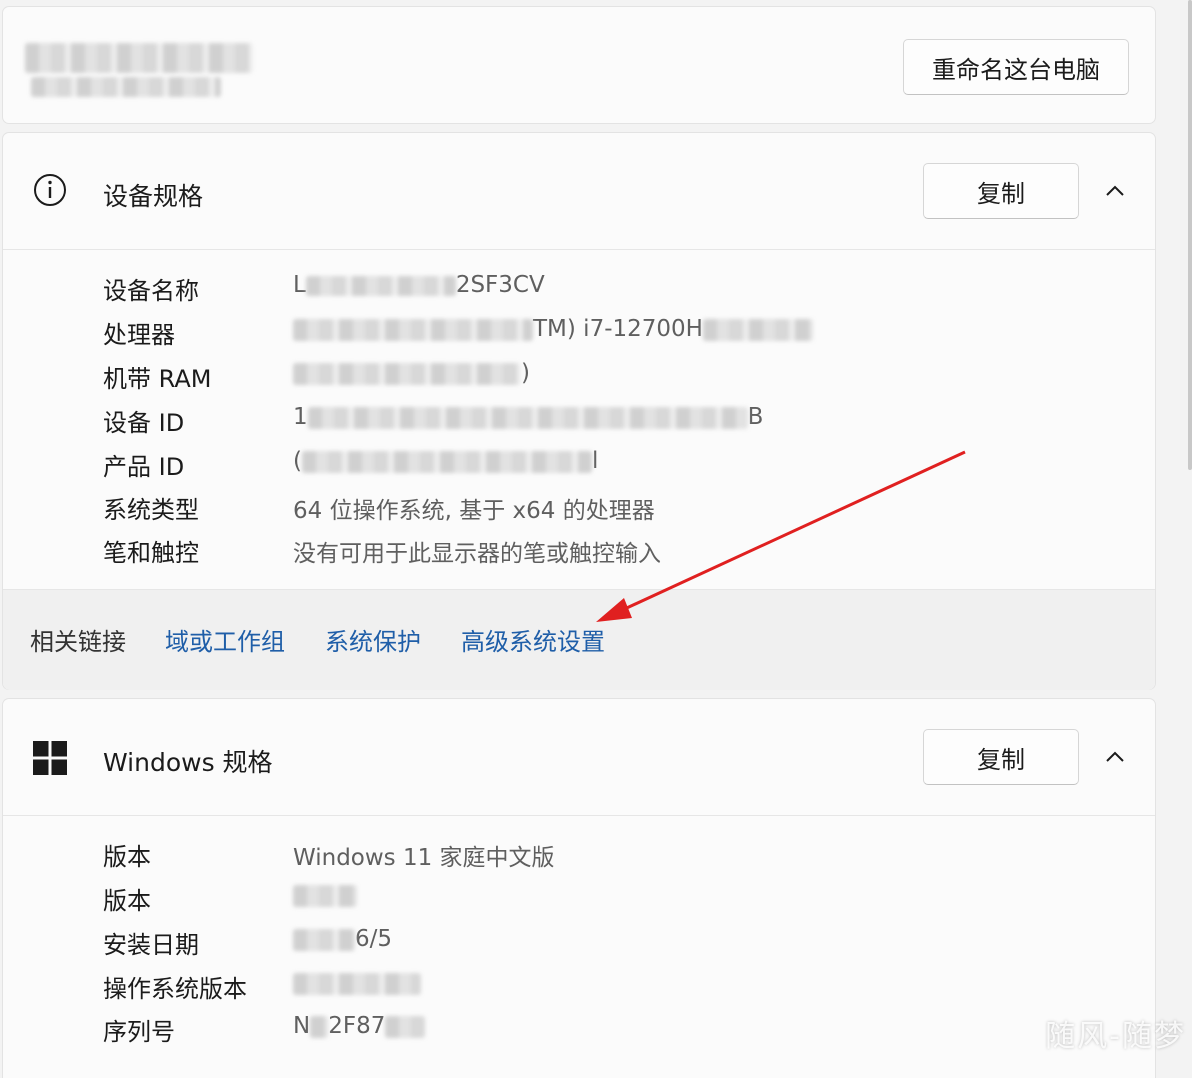 Image resolution: width=1192 pixels, height=1078 pixels. What do you see at coordinates (50, 192) in the screenshot?
I see `info-icon` at bounding box center [50, 192].